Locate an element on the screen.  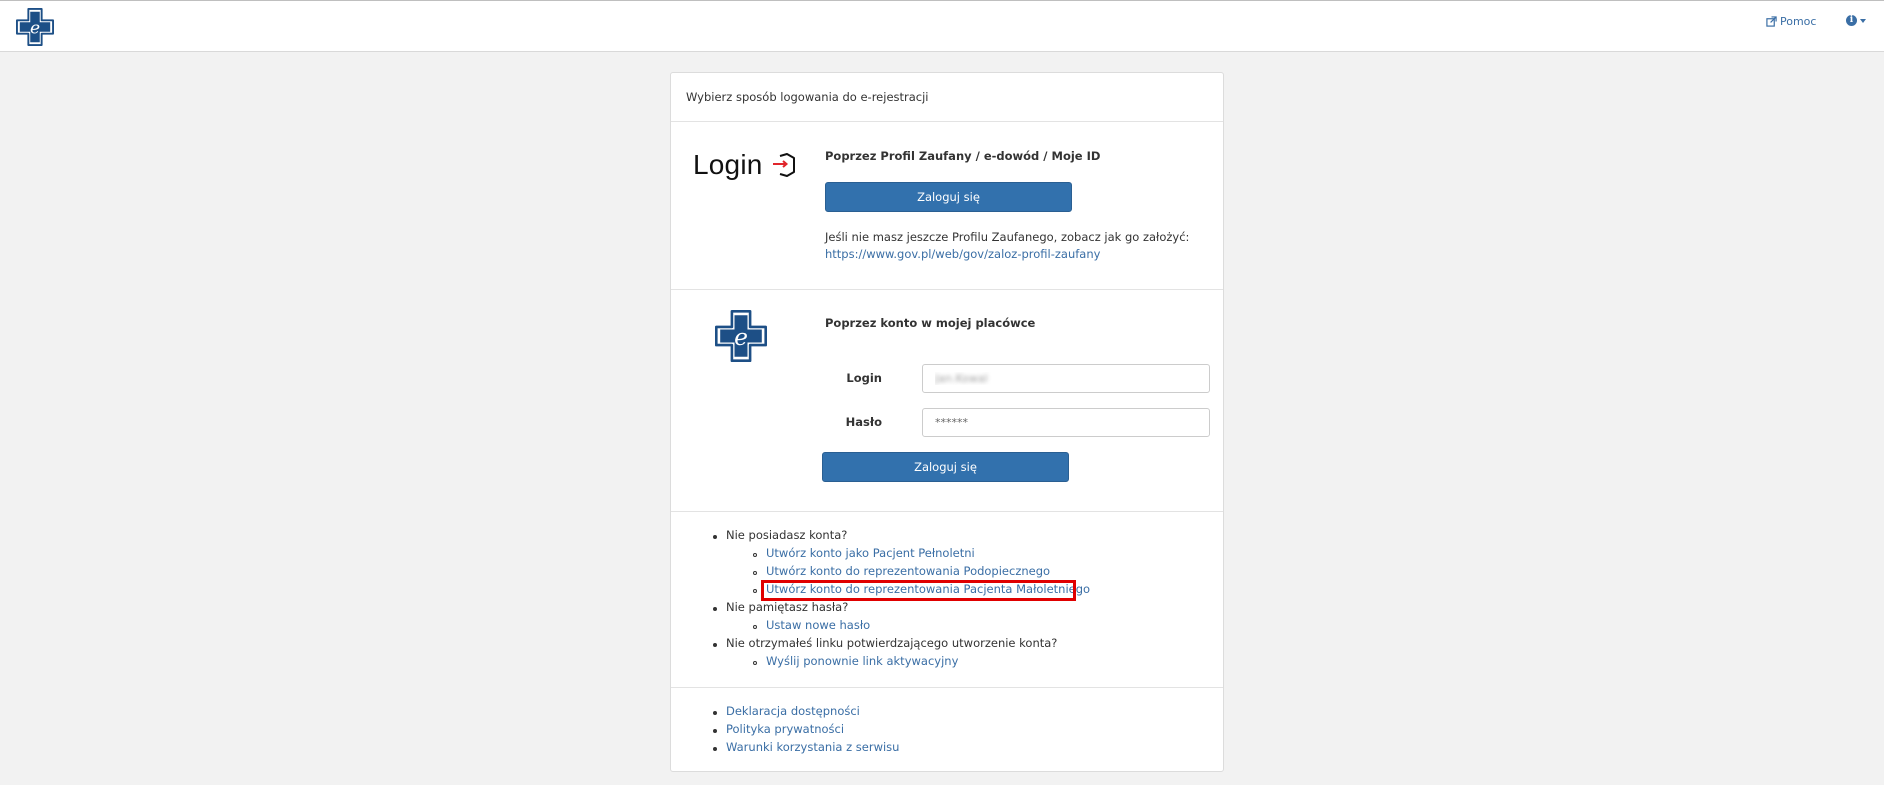
no-account-text: Nie posiadasz konta? is located at coordinates (787, 535).